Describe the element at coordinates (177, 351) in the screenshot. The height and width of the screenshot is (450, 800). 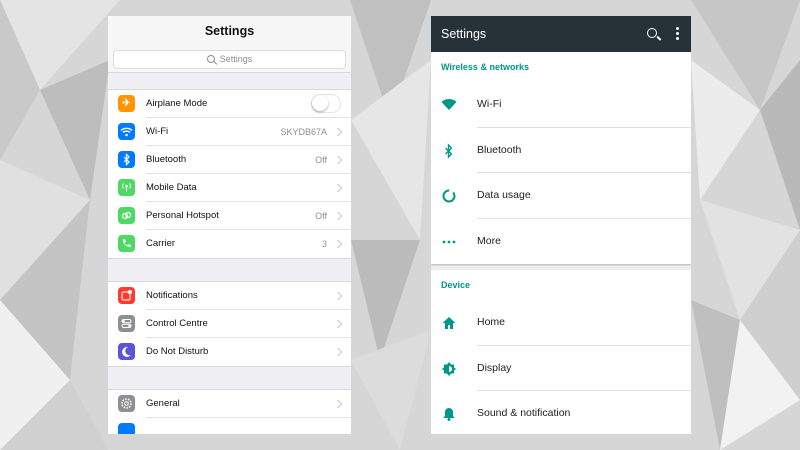
I see `ios-row-label: Do Not Disturb` at that location.